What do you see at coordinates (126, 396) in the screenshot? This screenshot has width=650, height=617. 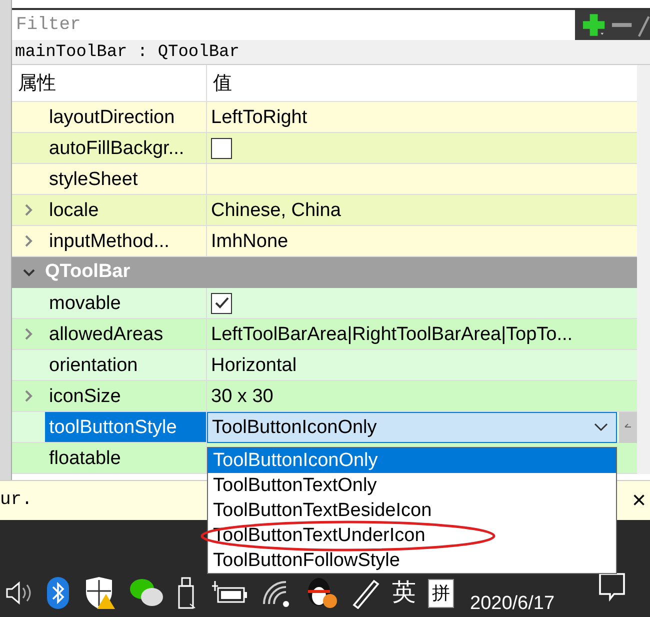 I see `property-name: iconSize` at bounding box center [126, 396].